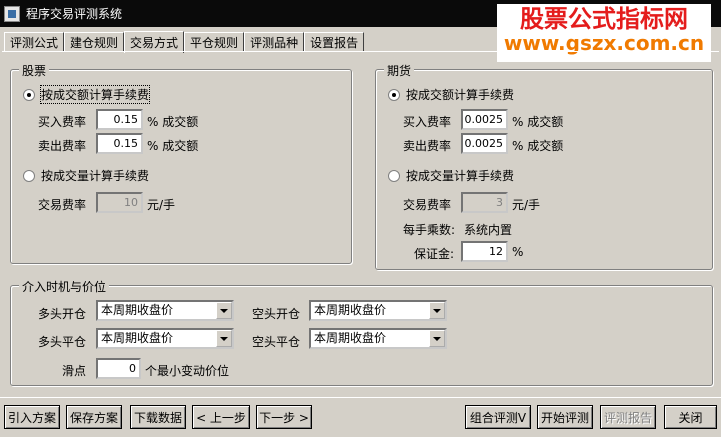 This screenshot has width=721, height=437. I want to click on tab-close-rules: 平仓规则, so click(214, 42).